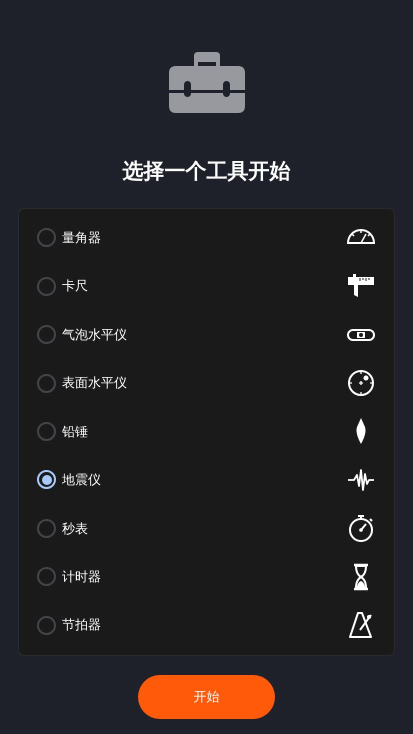 The height and width of the screenshot is (734, 413). I want to click on dial-icon, so click(361, 383).